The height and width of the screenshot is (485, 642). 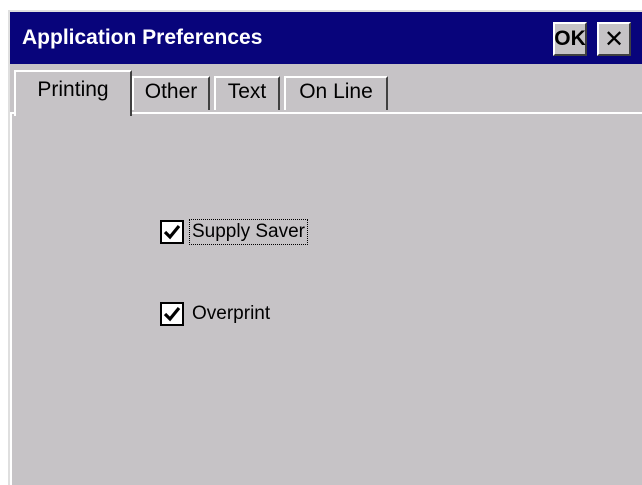 I want to click on close-icon: ✕, so click(x=614, y=39).